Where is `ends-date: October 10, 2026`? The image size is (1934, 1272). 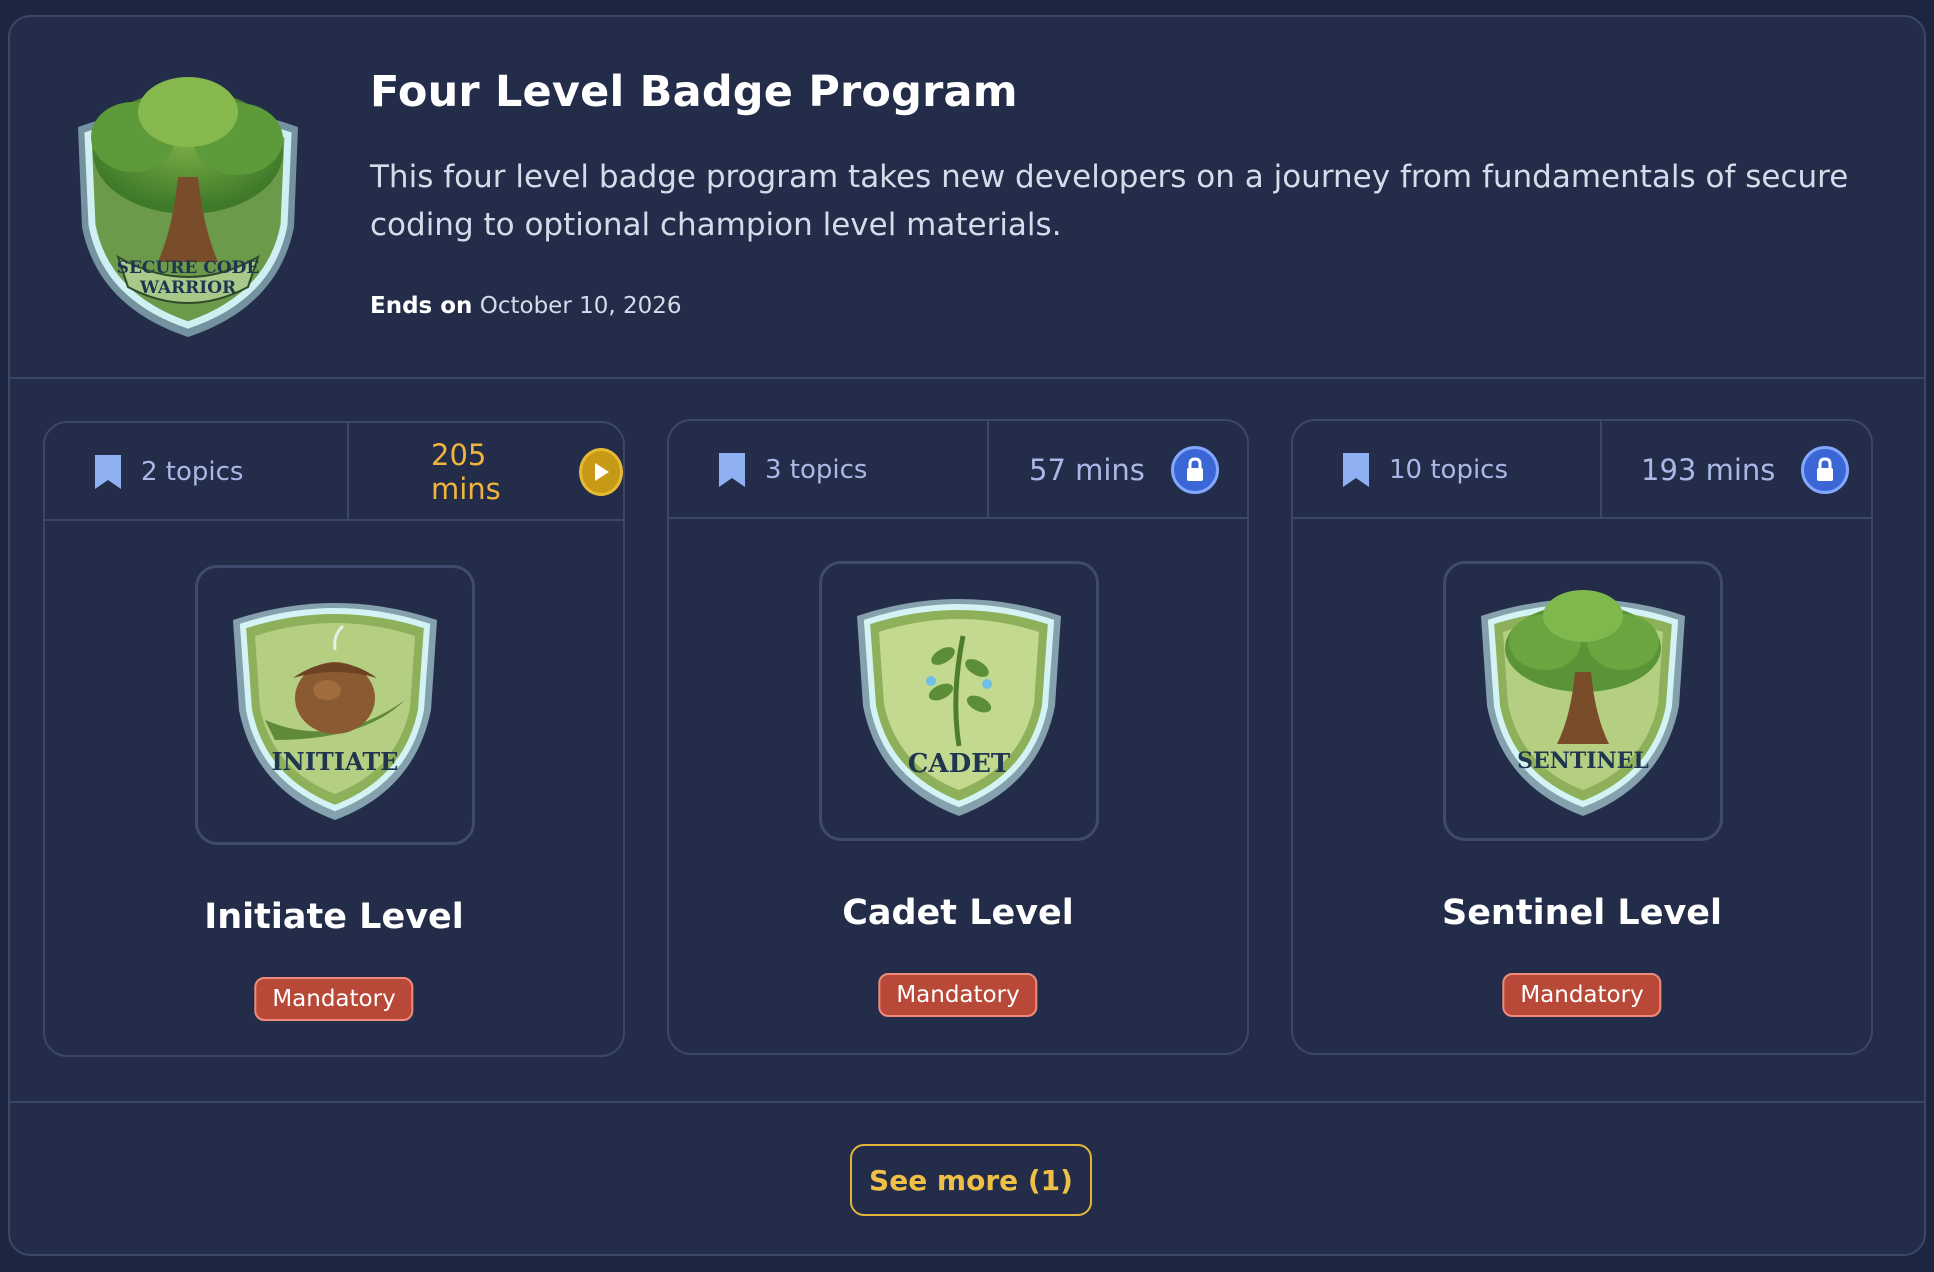 ends-date: October 10, 2026 is located at coordinates (580, 306).